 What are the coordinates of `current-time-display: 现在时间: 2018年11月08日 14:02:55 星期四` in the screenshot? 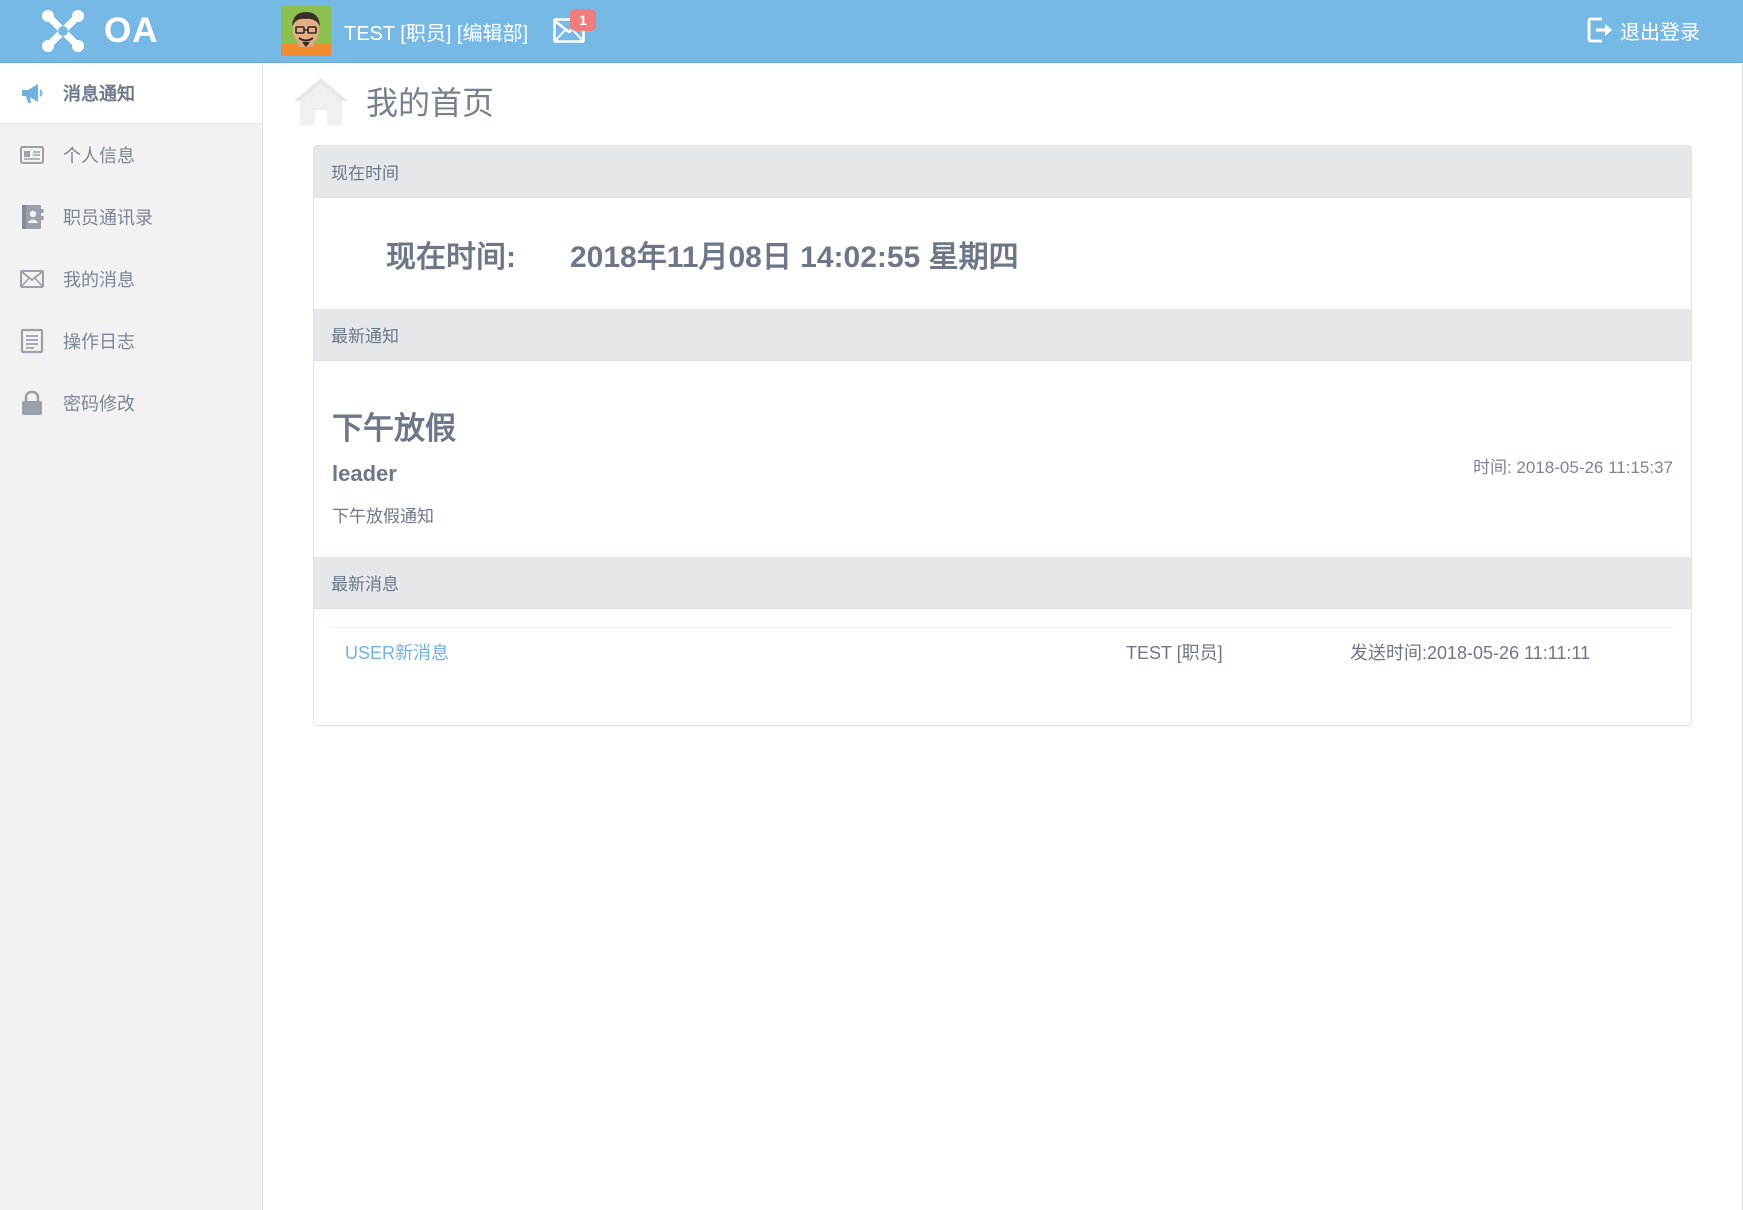 It's located at (1002, 253).